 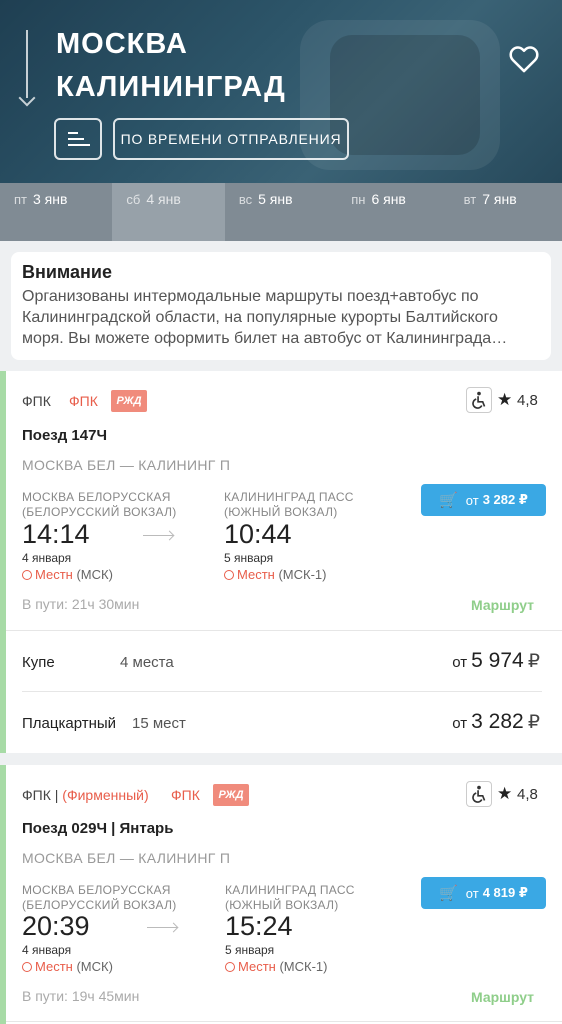 What do you see at coordinates (163, 199) in the screenshot?
I see `date-label: 4 янв` at bounding box center [163, 199].